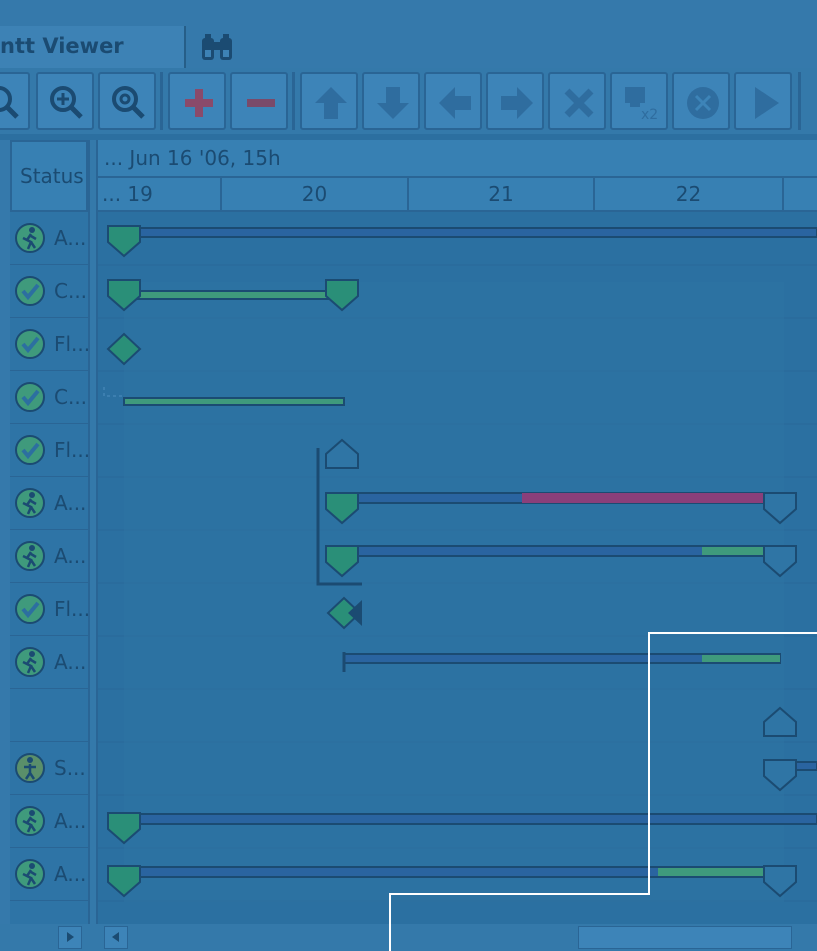  I want to click on zoom-fit-icon, so click(128, 102).